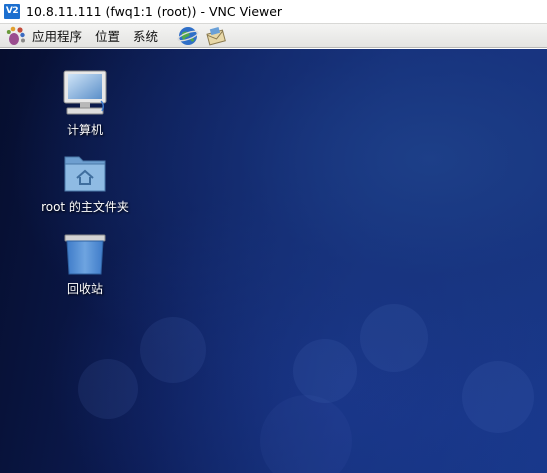 The image size is (547, 473). What do you see at coordinates (85, 92) in the screenshot?
I see `computer-icon` at bounding box center [85, 92].